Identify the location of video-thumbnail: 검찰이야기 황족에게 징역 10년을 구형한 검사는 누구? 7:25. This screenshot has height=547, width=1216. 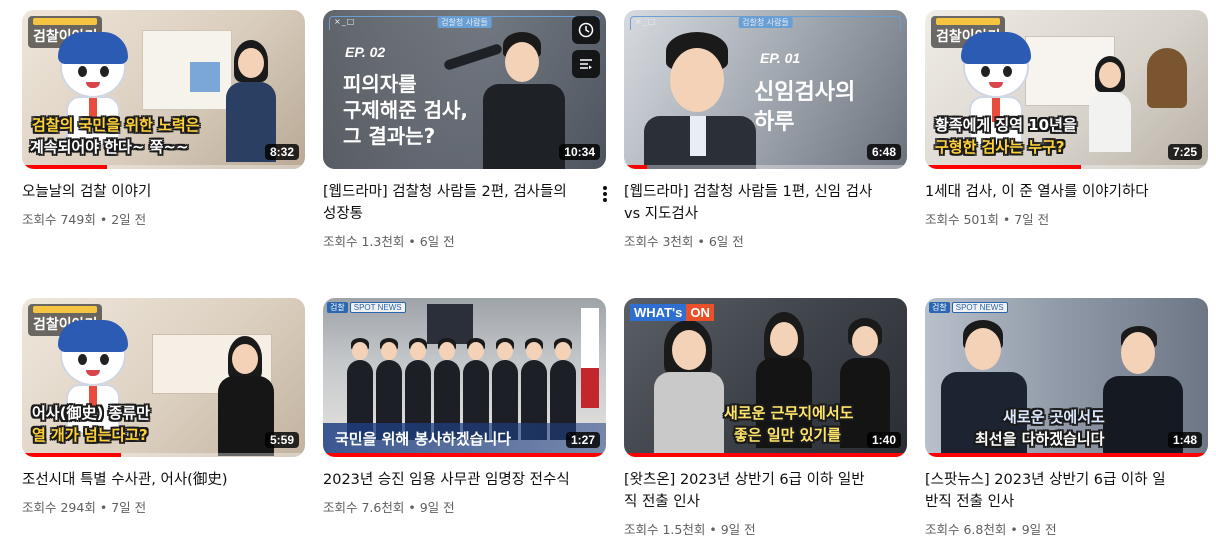
(1066, 89).